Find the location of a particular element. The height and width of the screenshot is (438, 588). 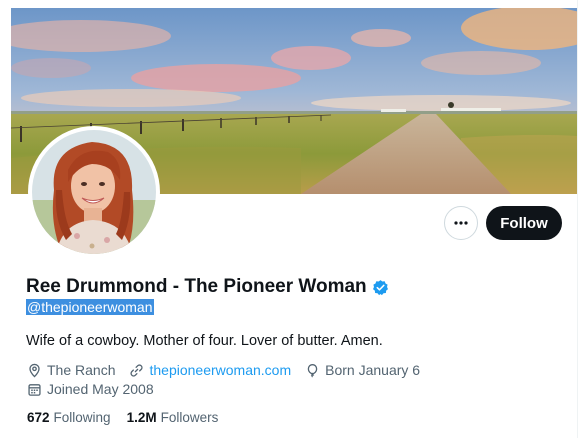

follow-counts: 672 Following 1.2M Followers is located at coordinates (130, 417).